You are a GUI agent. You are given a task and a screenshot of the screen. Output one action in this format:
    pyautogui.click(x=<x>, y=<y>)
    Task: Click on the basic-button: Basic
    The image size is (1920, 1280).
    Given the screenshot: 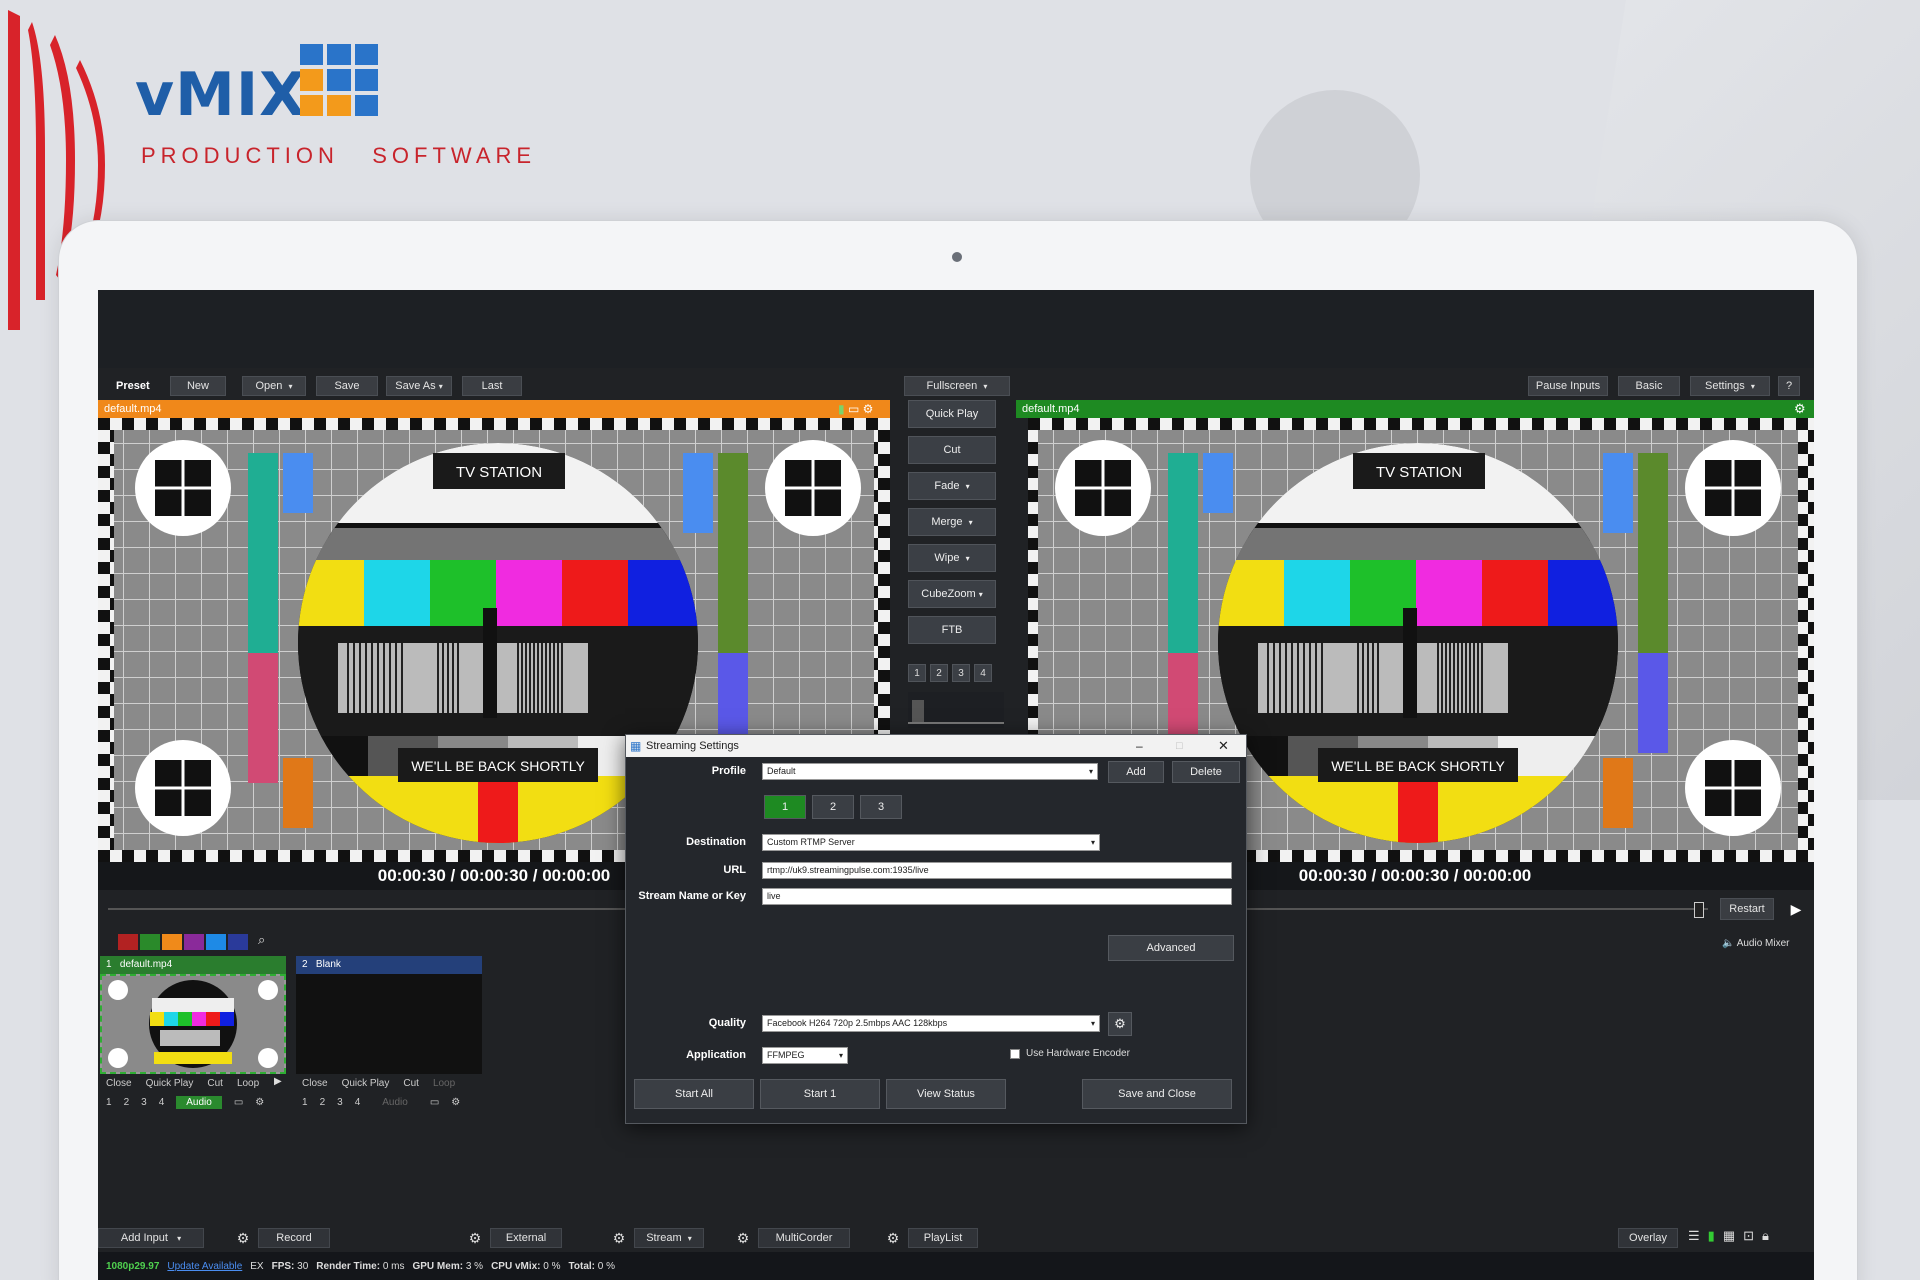 What is the action you would take?
    pyautogui.click(x=1649, y=386)
    